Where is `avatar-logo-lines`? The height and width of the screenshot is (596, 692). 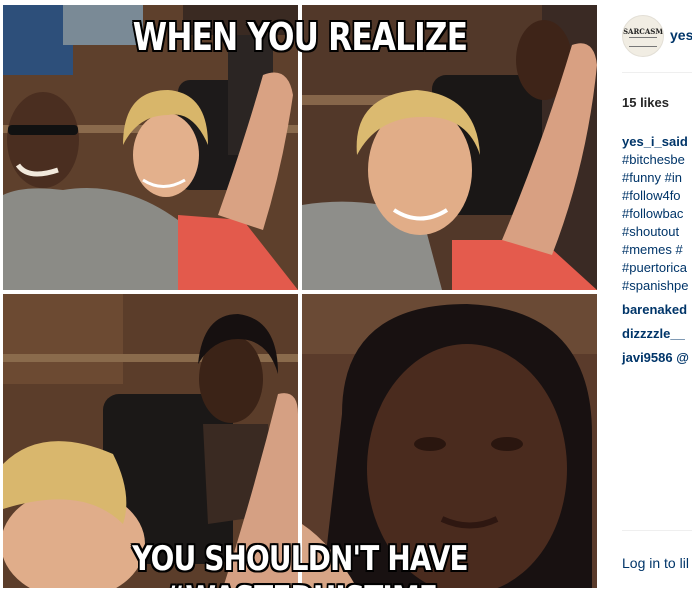 avatar-logo-lines is located at coordinates (643, 42).